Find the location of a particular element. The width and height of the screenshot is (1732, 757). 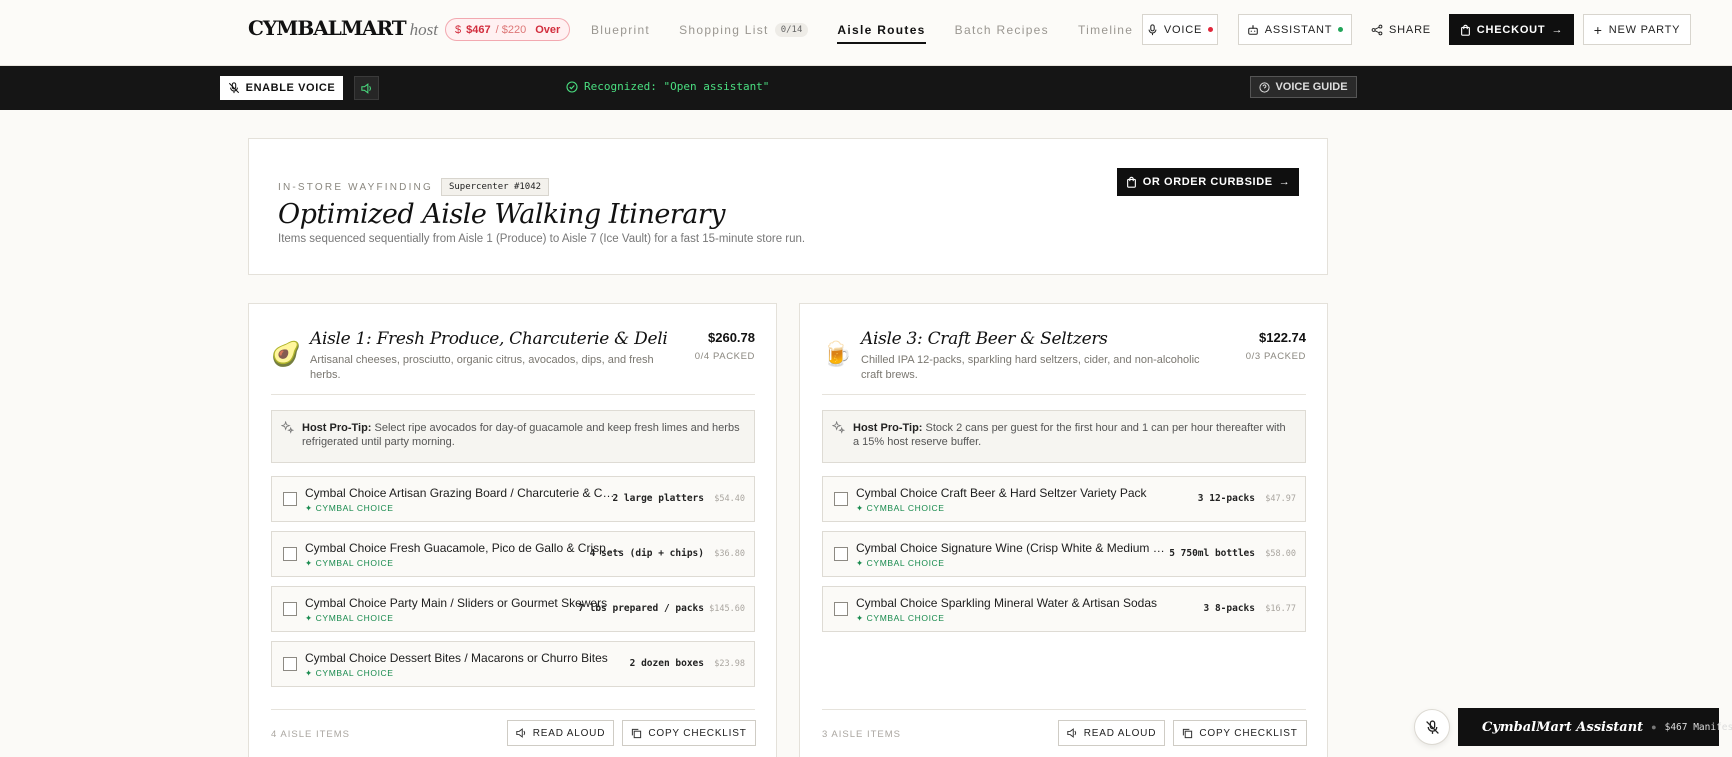

assistant-button: ASSISTANT is located at coordinates (1295, 29).